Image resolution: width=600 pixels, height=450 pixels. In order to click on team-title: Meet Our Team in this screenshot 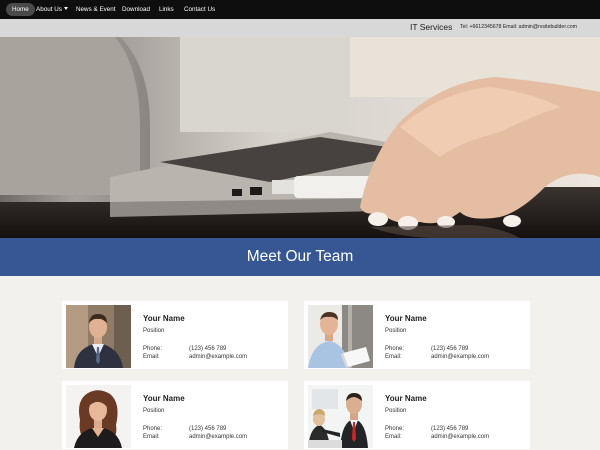, I will do `click(300, 256)`.